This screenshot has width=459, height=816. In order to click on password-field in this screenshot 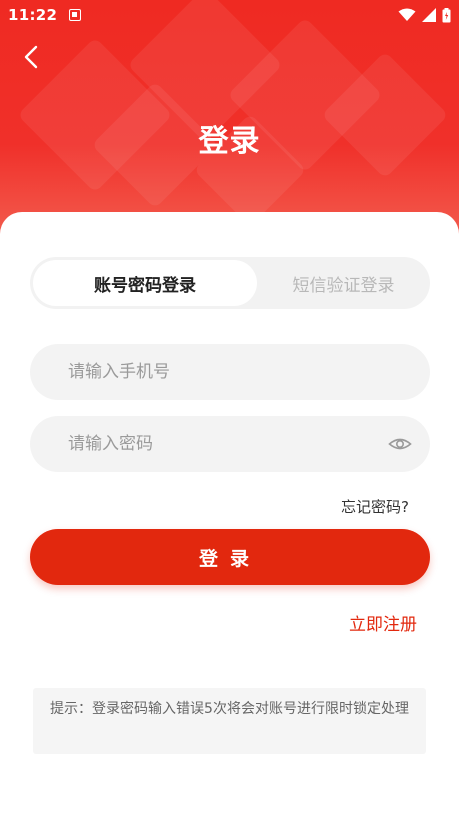, I will do `click(230, 444)`.